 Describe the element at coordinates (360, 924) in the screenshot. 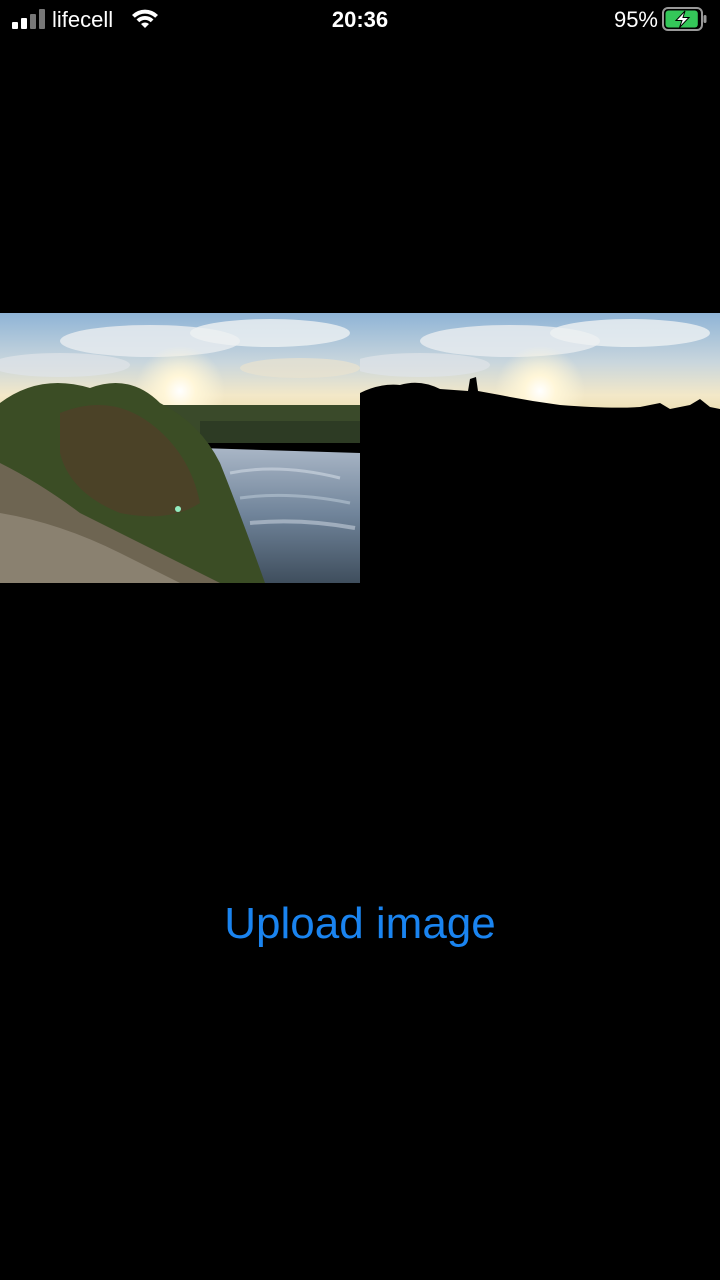

I see `upload-image-button: Upload image` at that location.